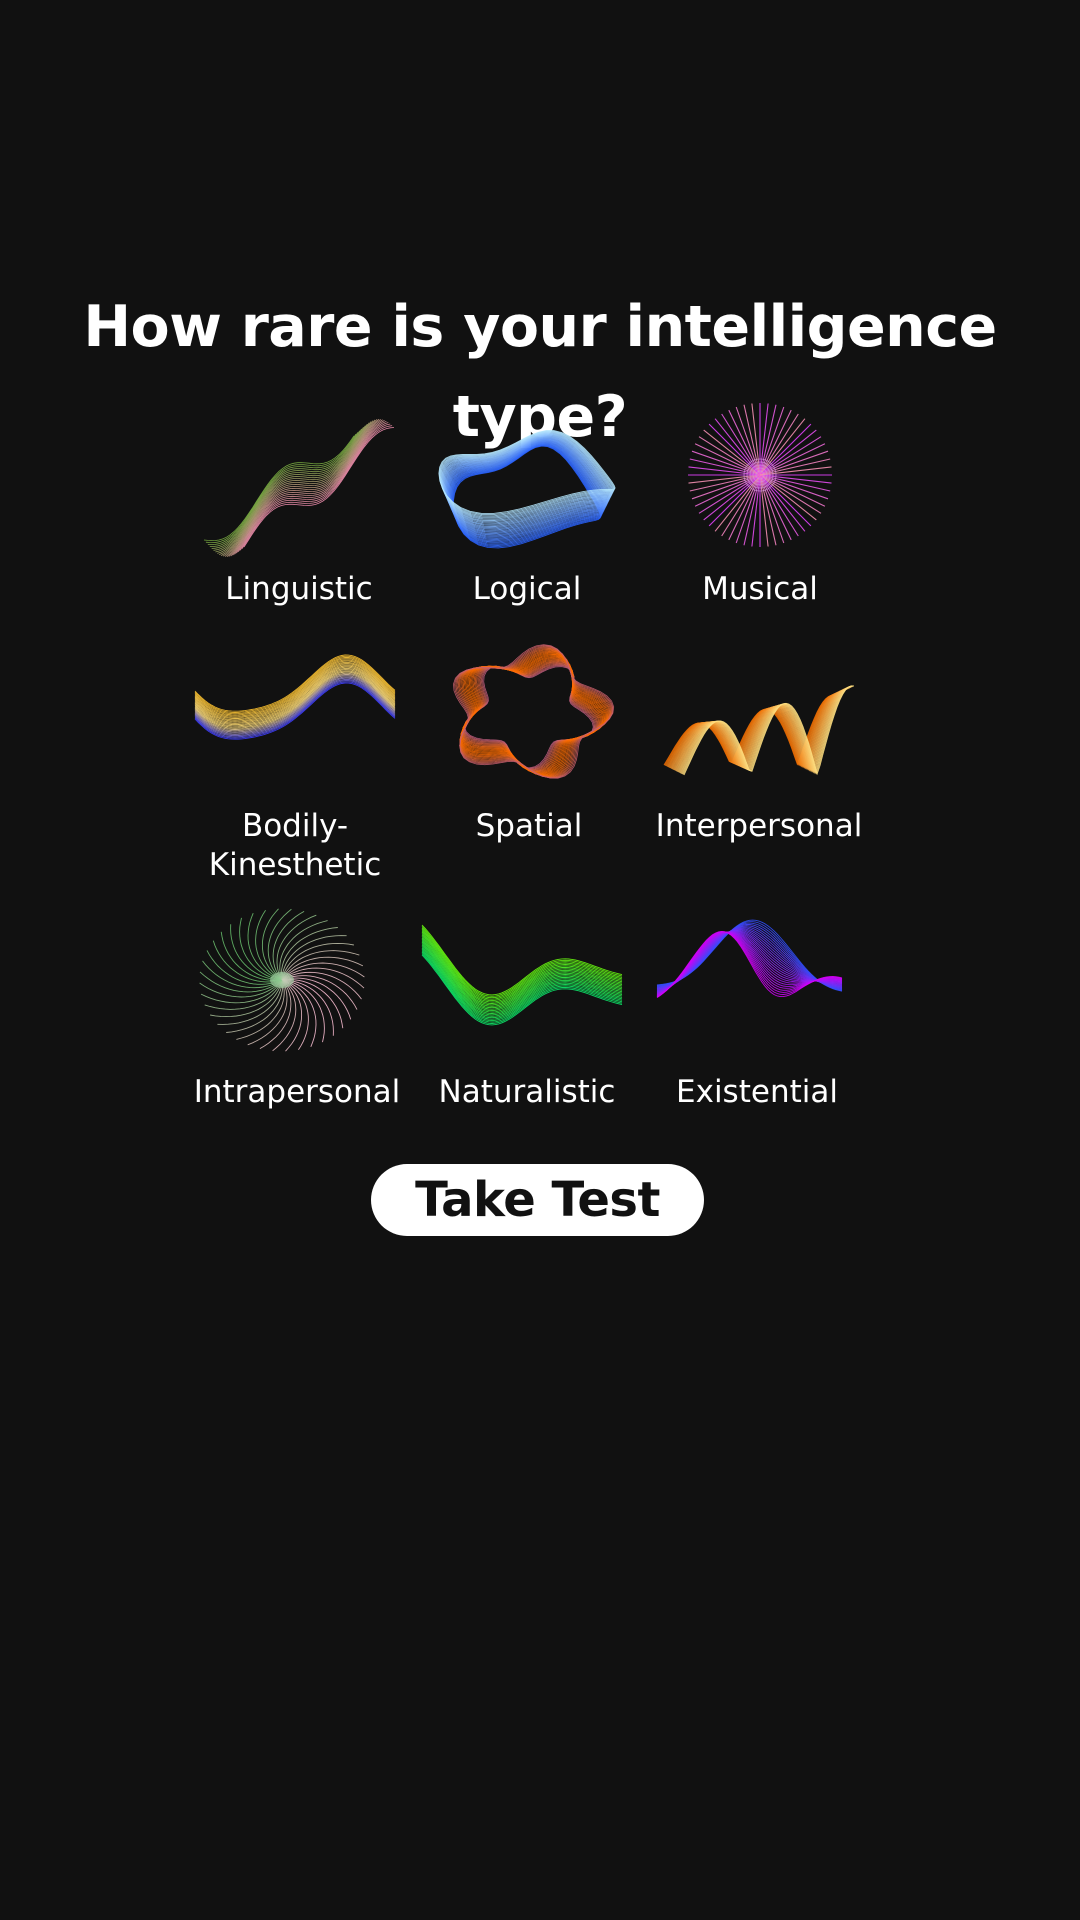  I want to click on type-card-musical: Musical, so click(760, 500).